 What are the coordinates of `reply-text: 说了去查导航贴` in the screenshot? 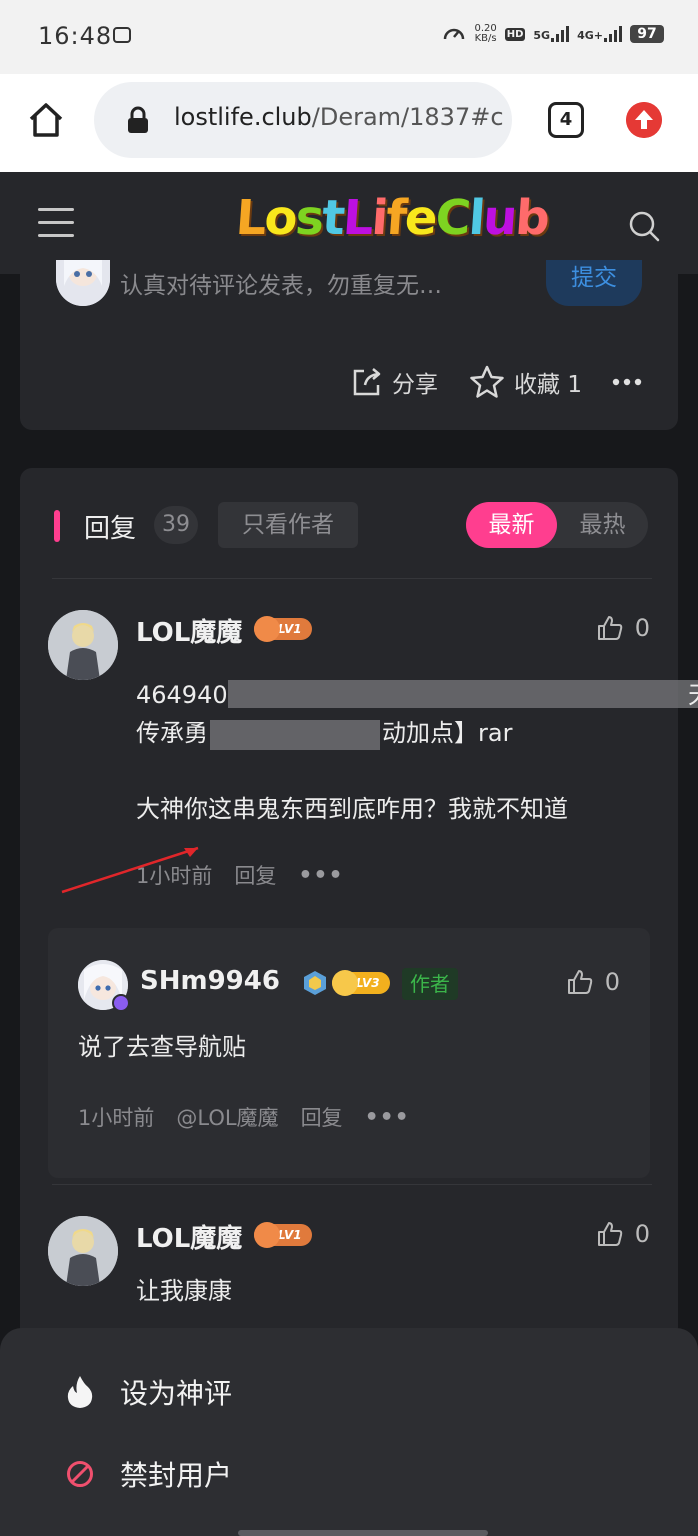 It's located at (162, 1047).